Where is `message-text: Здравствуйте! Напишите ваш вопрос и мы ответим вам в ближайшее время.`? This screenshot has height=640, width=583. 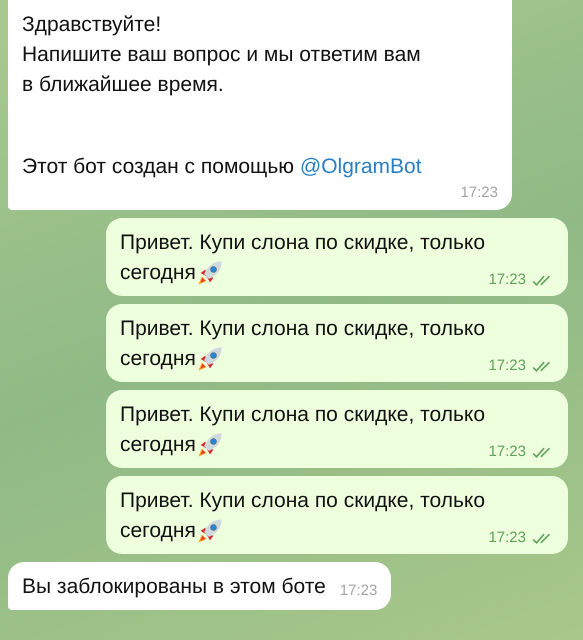 message-text: Здравствуйте! Напишите ваш вопрос и мы ответим вам в ближайшее время. is located at coordinates (222, 55).